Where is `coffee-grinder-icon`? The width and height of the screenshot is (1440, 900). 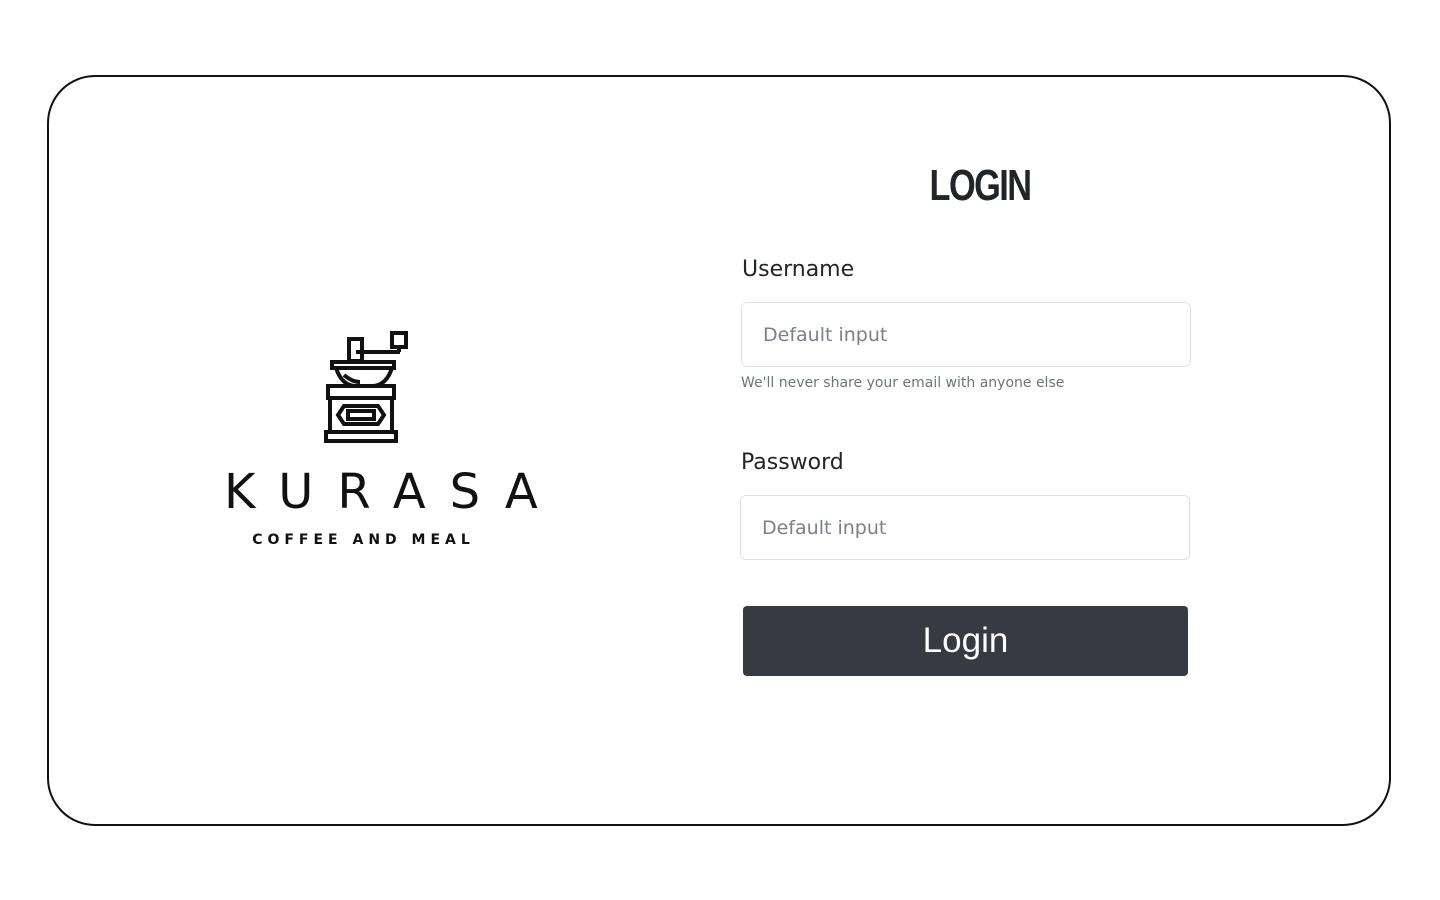
coffee-grinder-icon is located at coordinates (366, 387).